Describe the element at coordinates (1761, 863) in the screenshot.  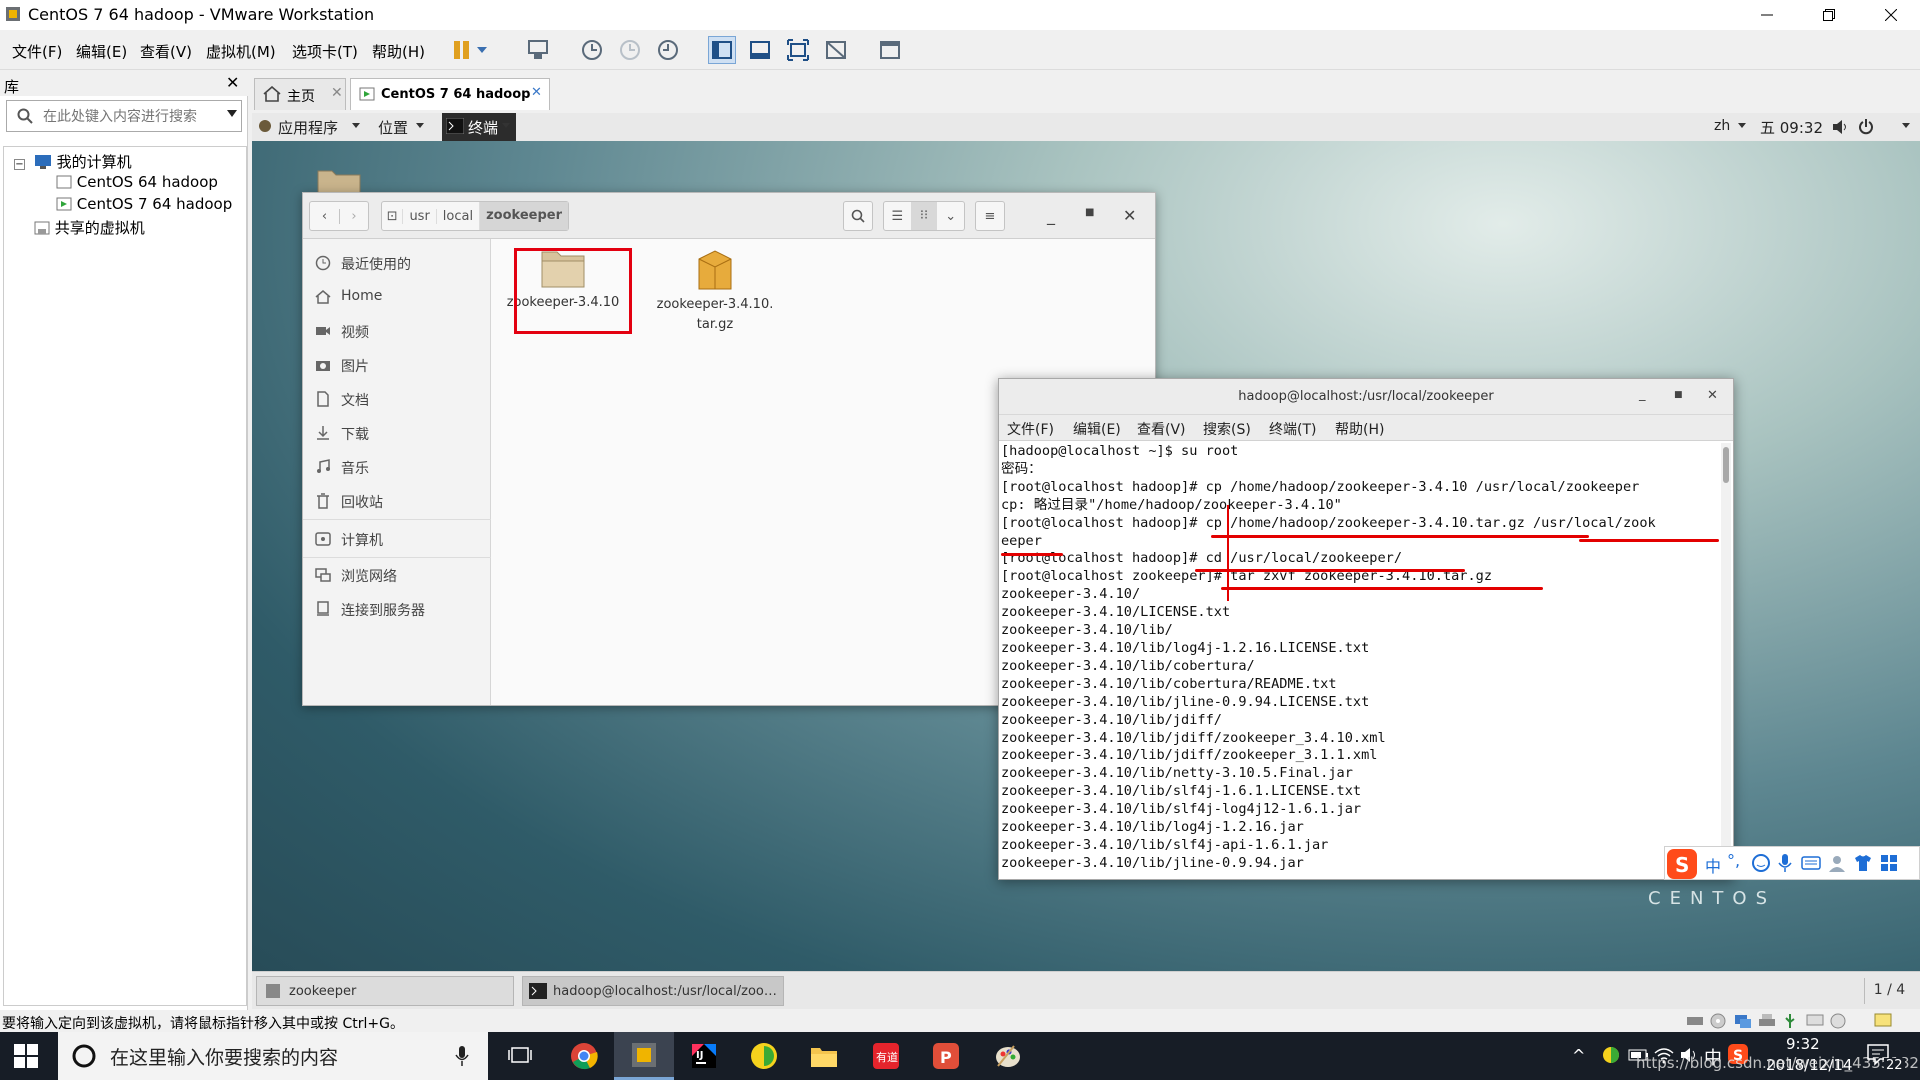
I see `emoji-icon` at that location.